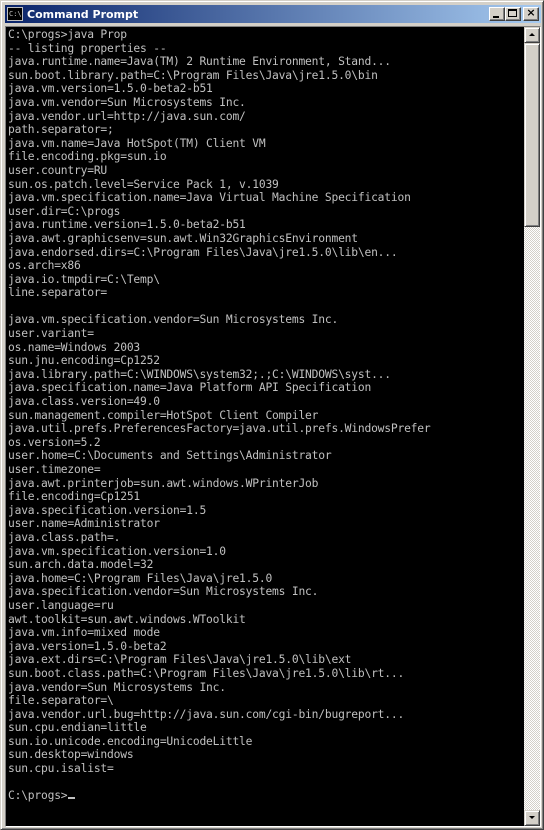  What do you see at coordinates (127, 102) in the screenshot?
I see `console-line: java.vm.vendor=Sun Microsystems Inc.` at bounding box center [127, 102].